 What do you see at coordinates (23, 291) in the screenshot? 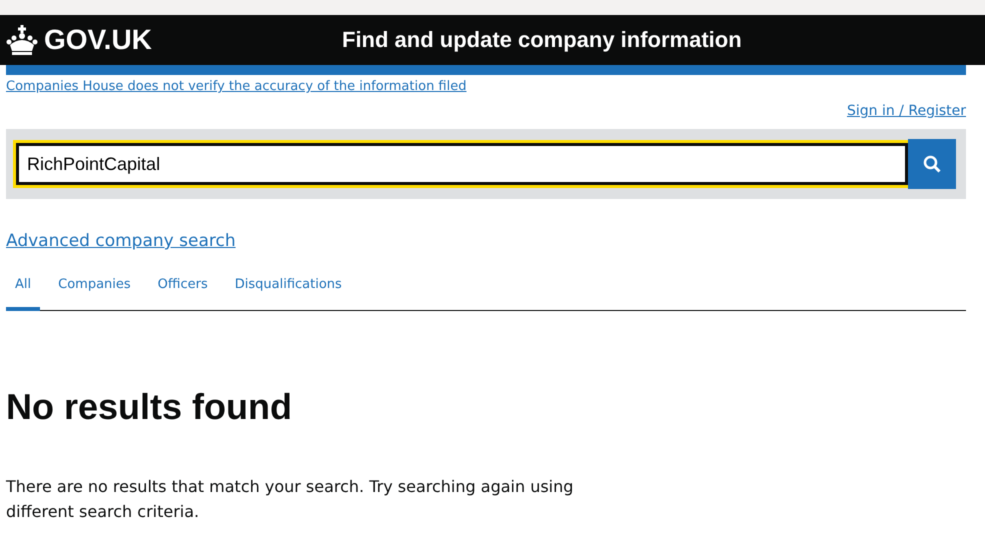
I see `tab: All` at bounding box center [23, 291].